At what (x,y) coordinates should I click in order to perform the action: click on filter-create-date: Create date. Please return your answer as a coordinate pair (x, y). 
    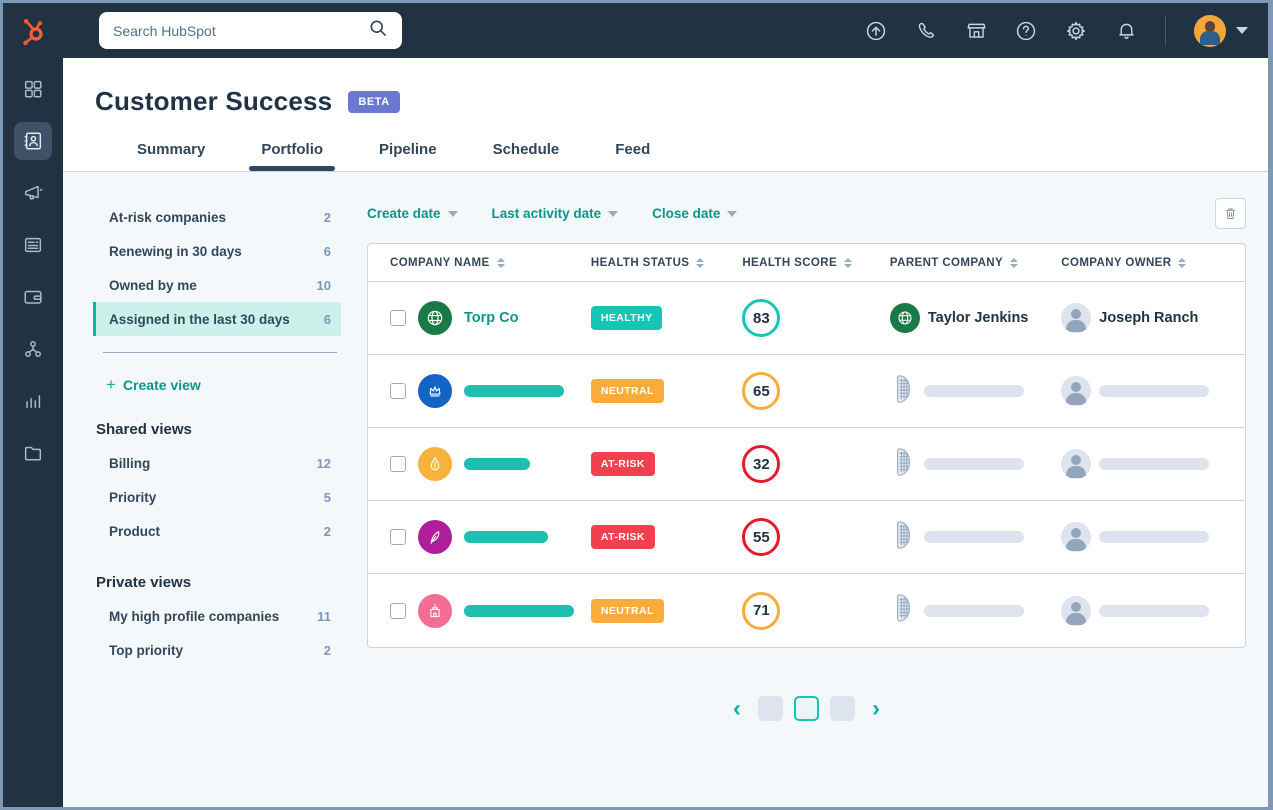
    Looking at the image, I should click on (412, 213).